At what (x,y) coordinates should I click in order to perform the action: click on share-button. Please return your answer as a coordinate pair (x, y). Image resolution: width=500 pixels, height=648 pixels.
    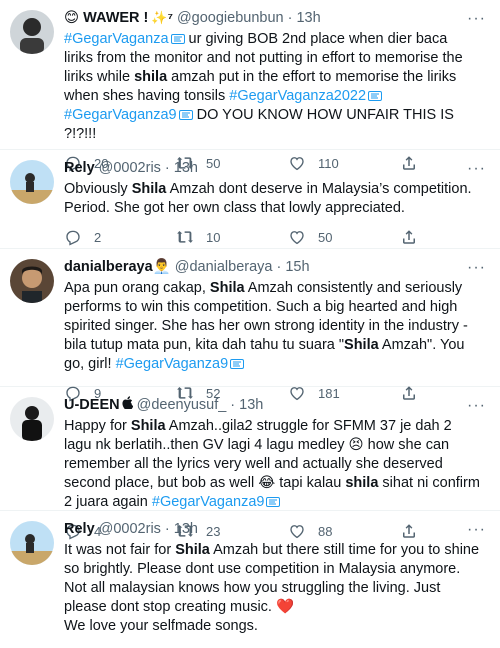
    Looking at the image, I should click on (415, 237).